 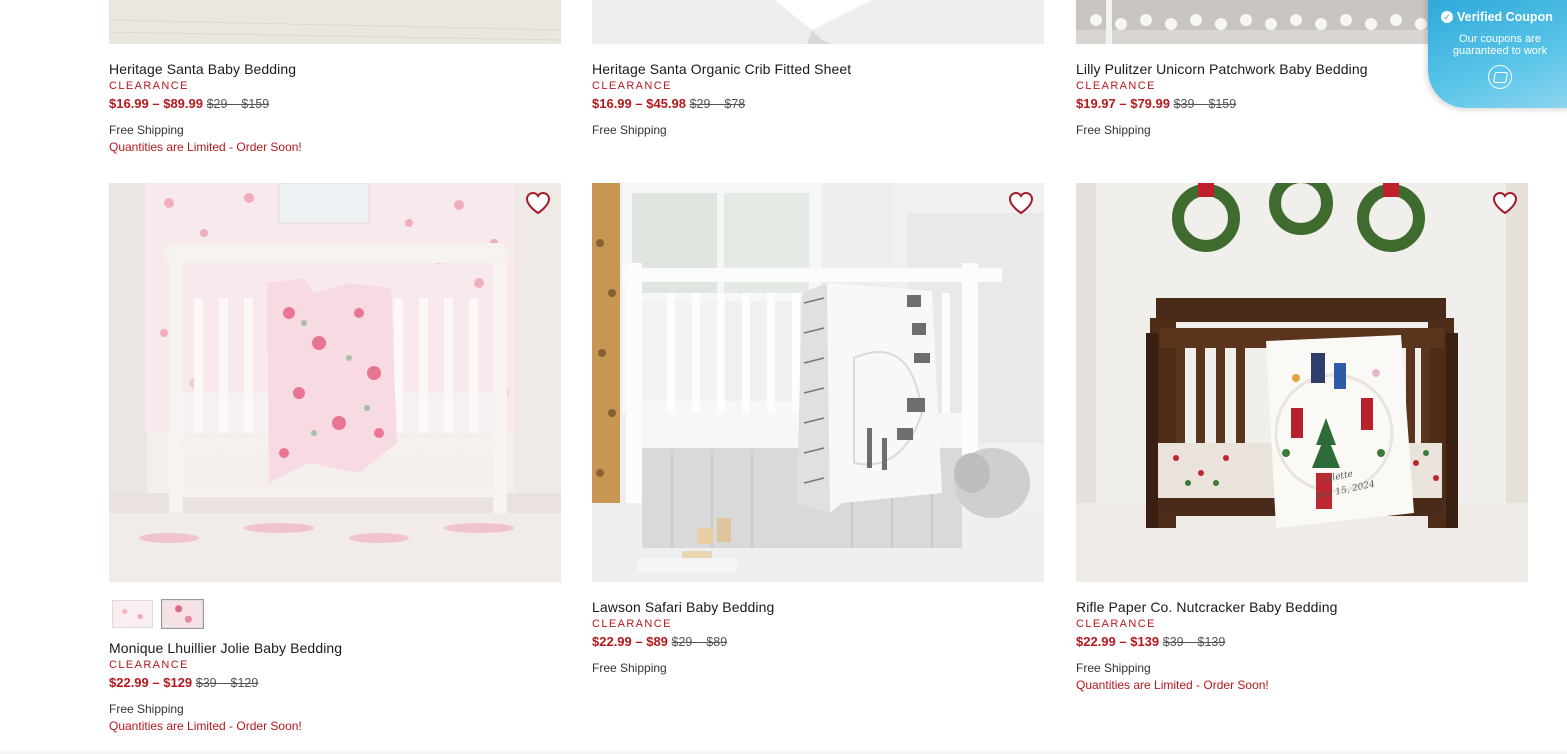 What do you see at coordinates (151, 682) in the screenshot?
I see `sale-price: $22.99 – $129` at bounding box center [151, 682].